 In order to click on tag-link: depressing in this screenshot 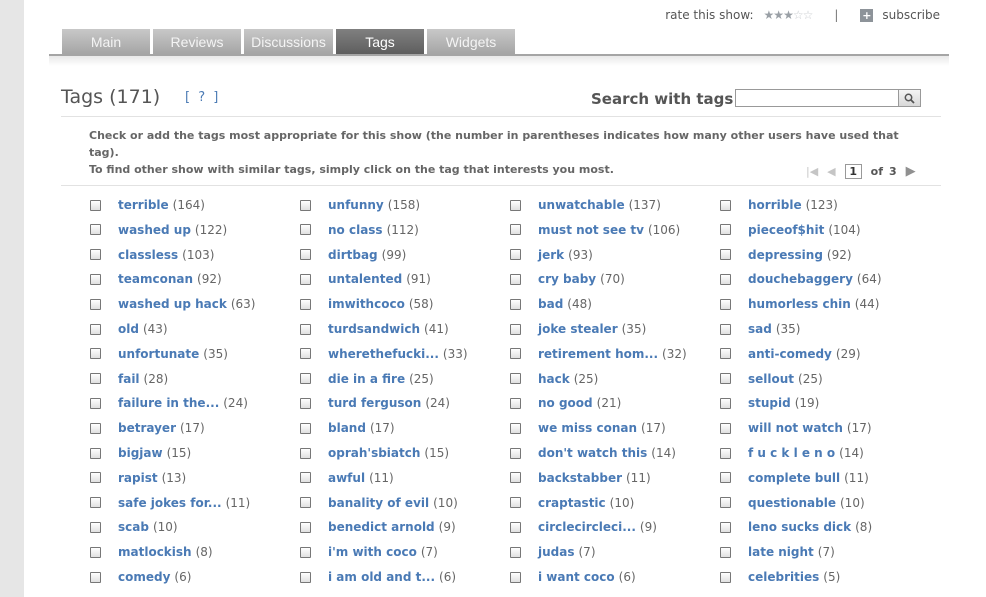, I will do `click(785, 255)`.